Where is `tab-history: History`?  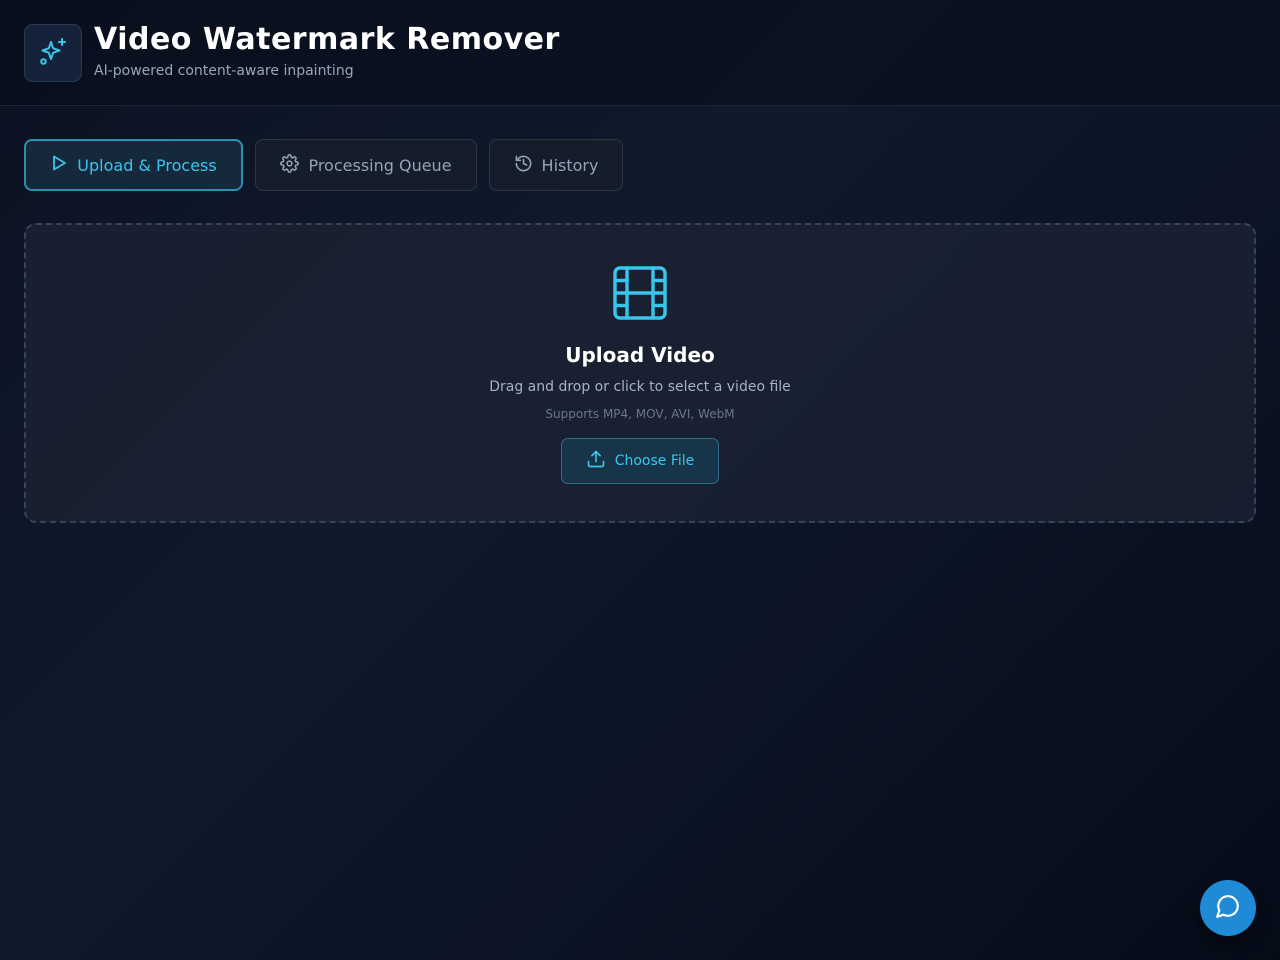 tab-history: History is located at coordinates (556, 165).